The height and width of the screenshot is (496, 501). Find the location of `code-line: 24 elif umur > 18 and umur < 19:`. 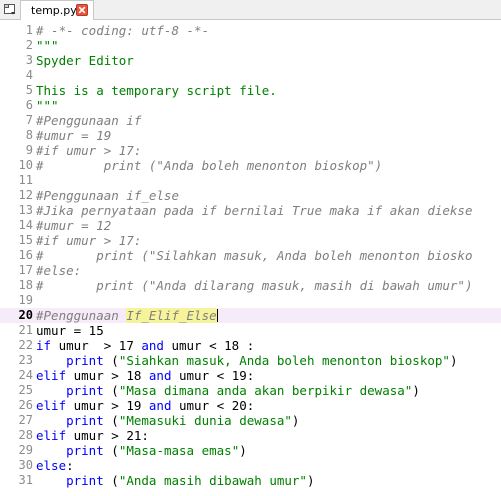

code-line: 24 elif umur > 18 and umur < 19: is located at coordinates (250, 375).